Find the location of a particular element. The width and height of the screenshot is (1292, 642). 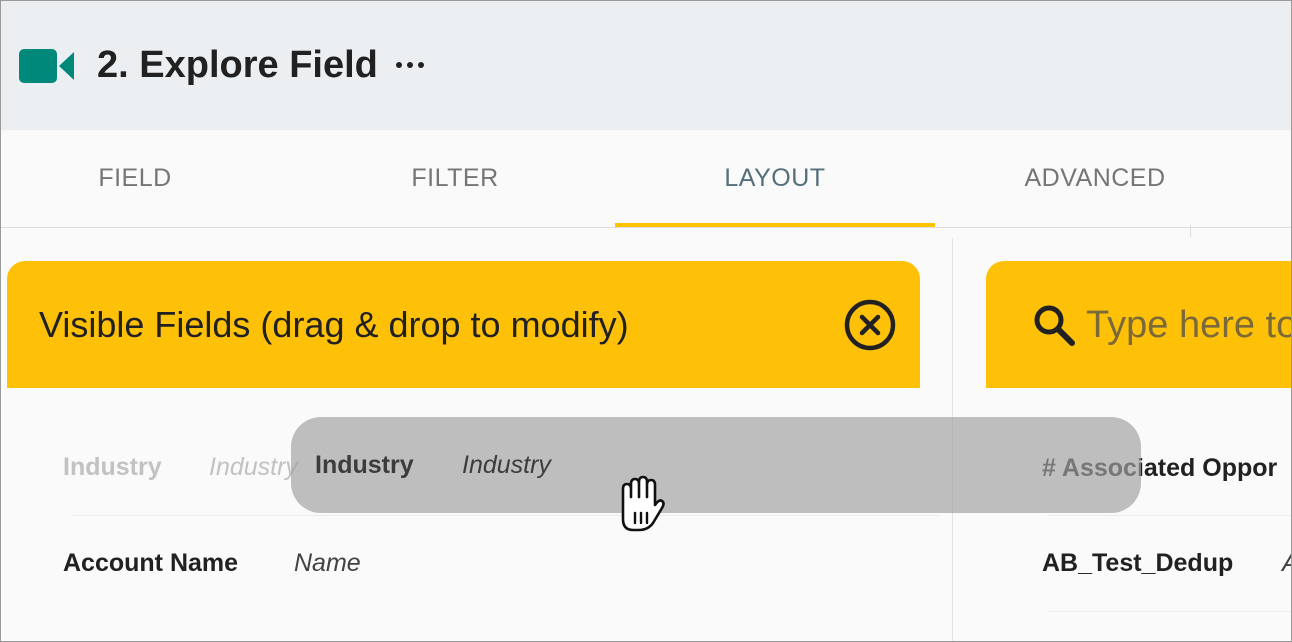

field-name: Account Name is located at coordinates (151, 563).